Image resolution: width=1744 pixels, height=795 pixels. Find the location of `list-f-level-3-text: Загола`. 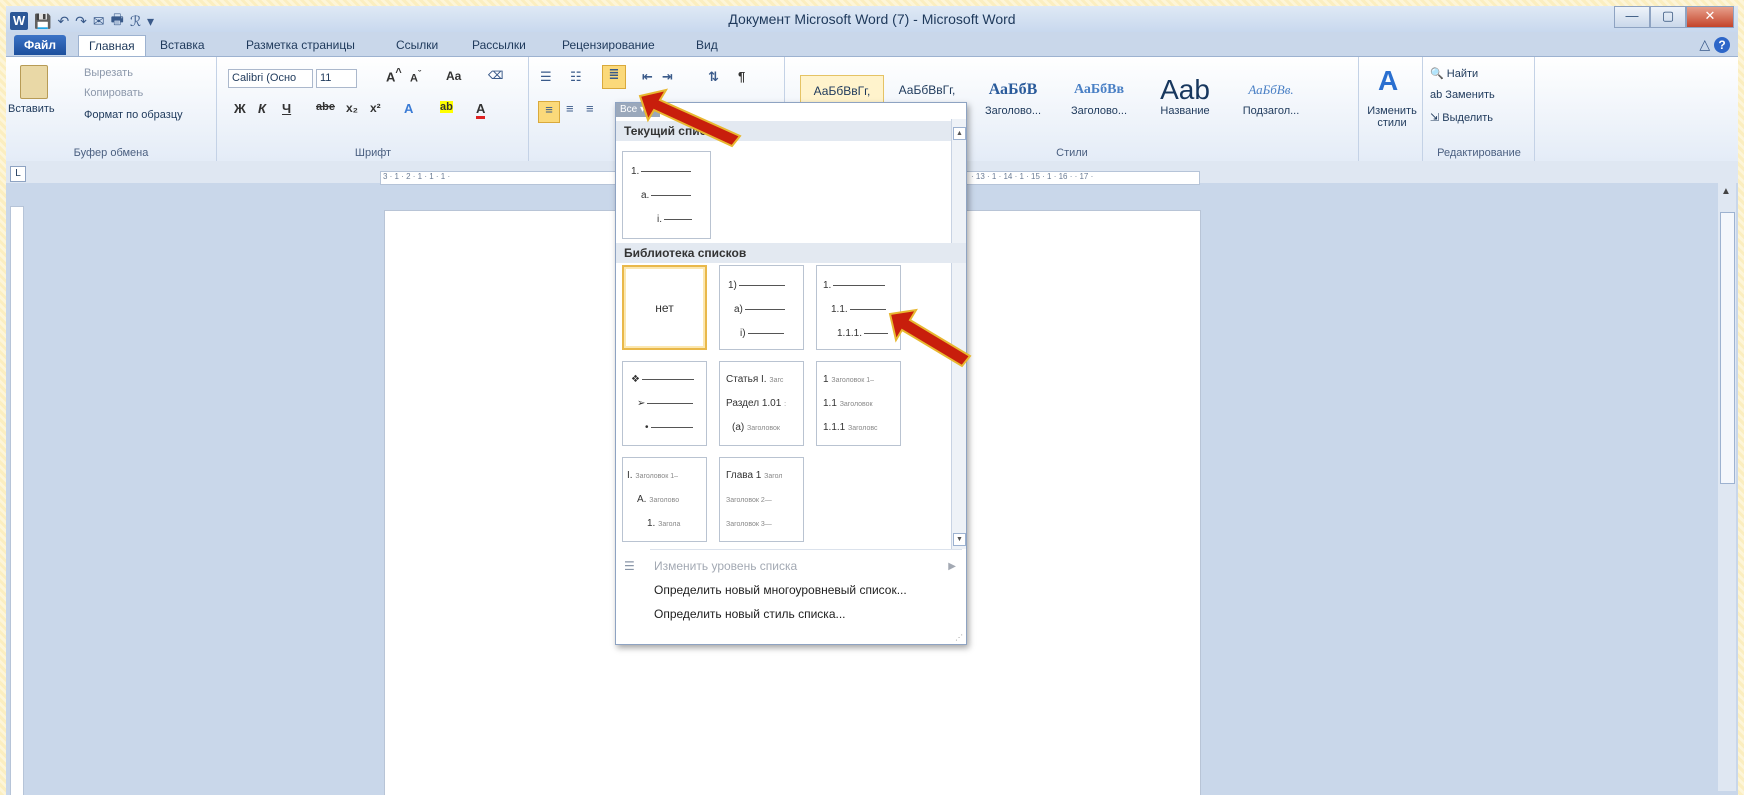

list-f-level-3-text: Загола is located at coordinates (669, 524).